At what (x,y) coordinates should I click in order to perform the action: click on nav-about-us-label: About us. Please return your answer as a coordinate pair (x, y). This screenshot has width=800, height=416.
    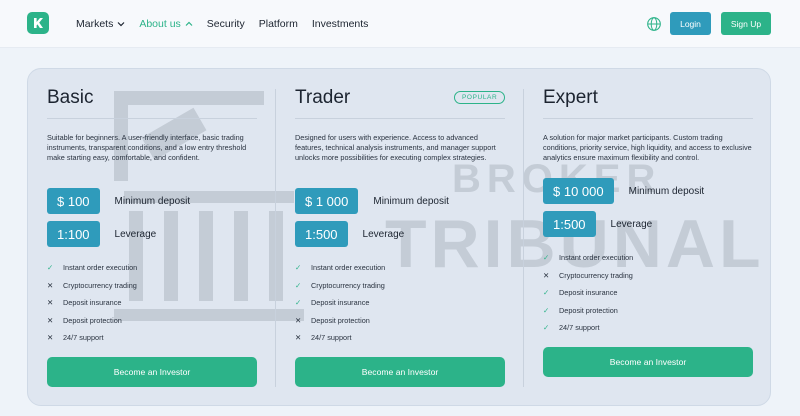
    Looking at the image, I should click on (160, 24).